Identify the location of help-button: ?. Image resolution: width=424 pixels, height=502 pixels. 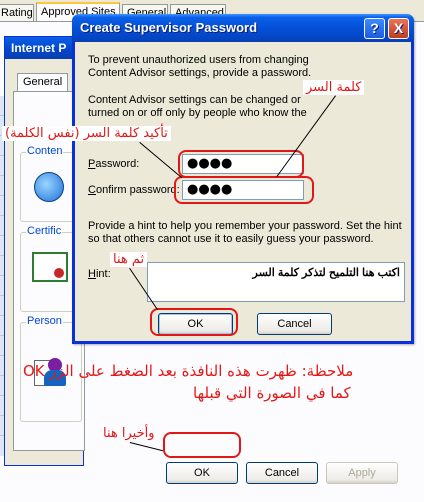
(374, 28).